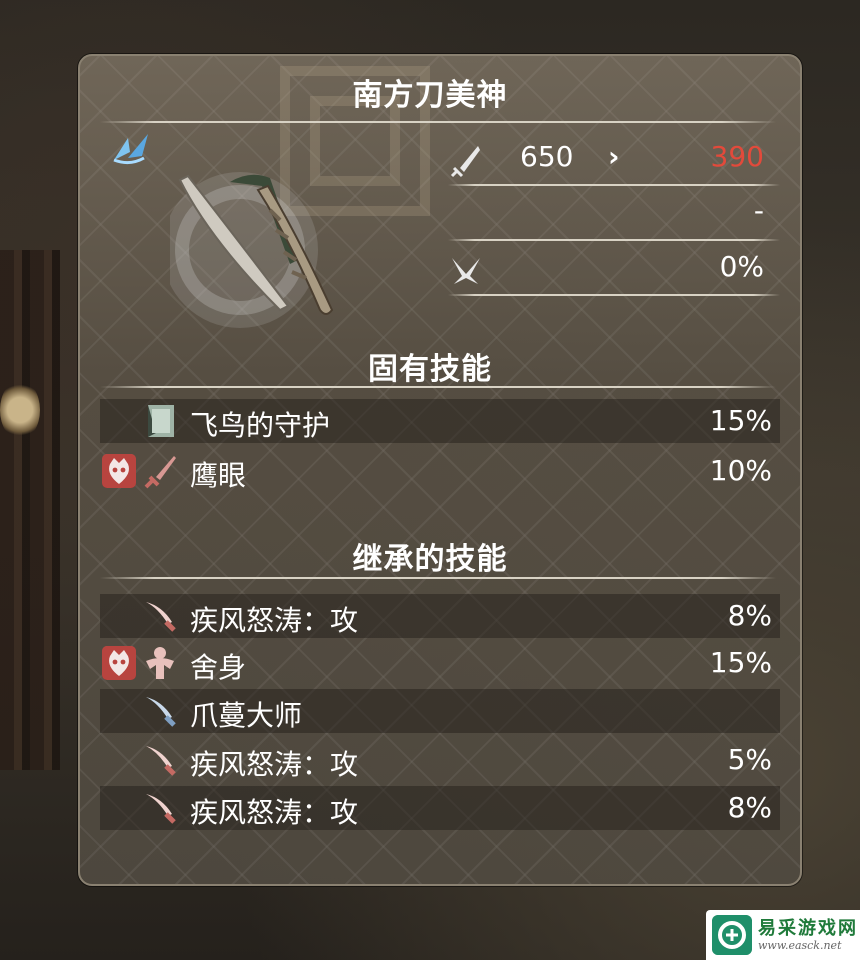 The height and width of the screenshot is (960, 860). What do you see at coordinates (758, 210) in the screenshot?
I see `element-value: -` at bounding box center [758, 210].